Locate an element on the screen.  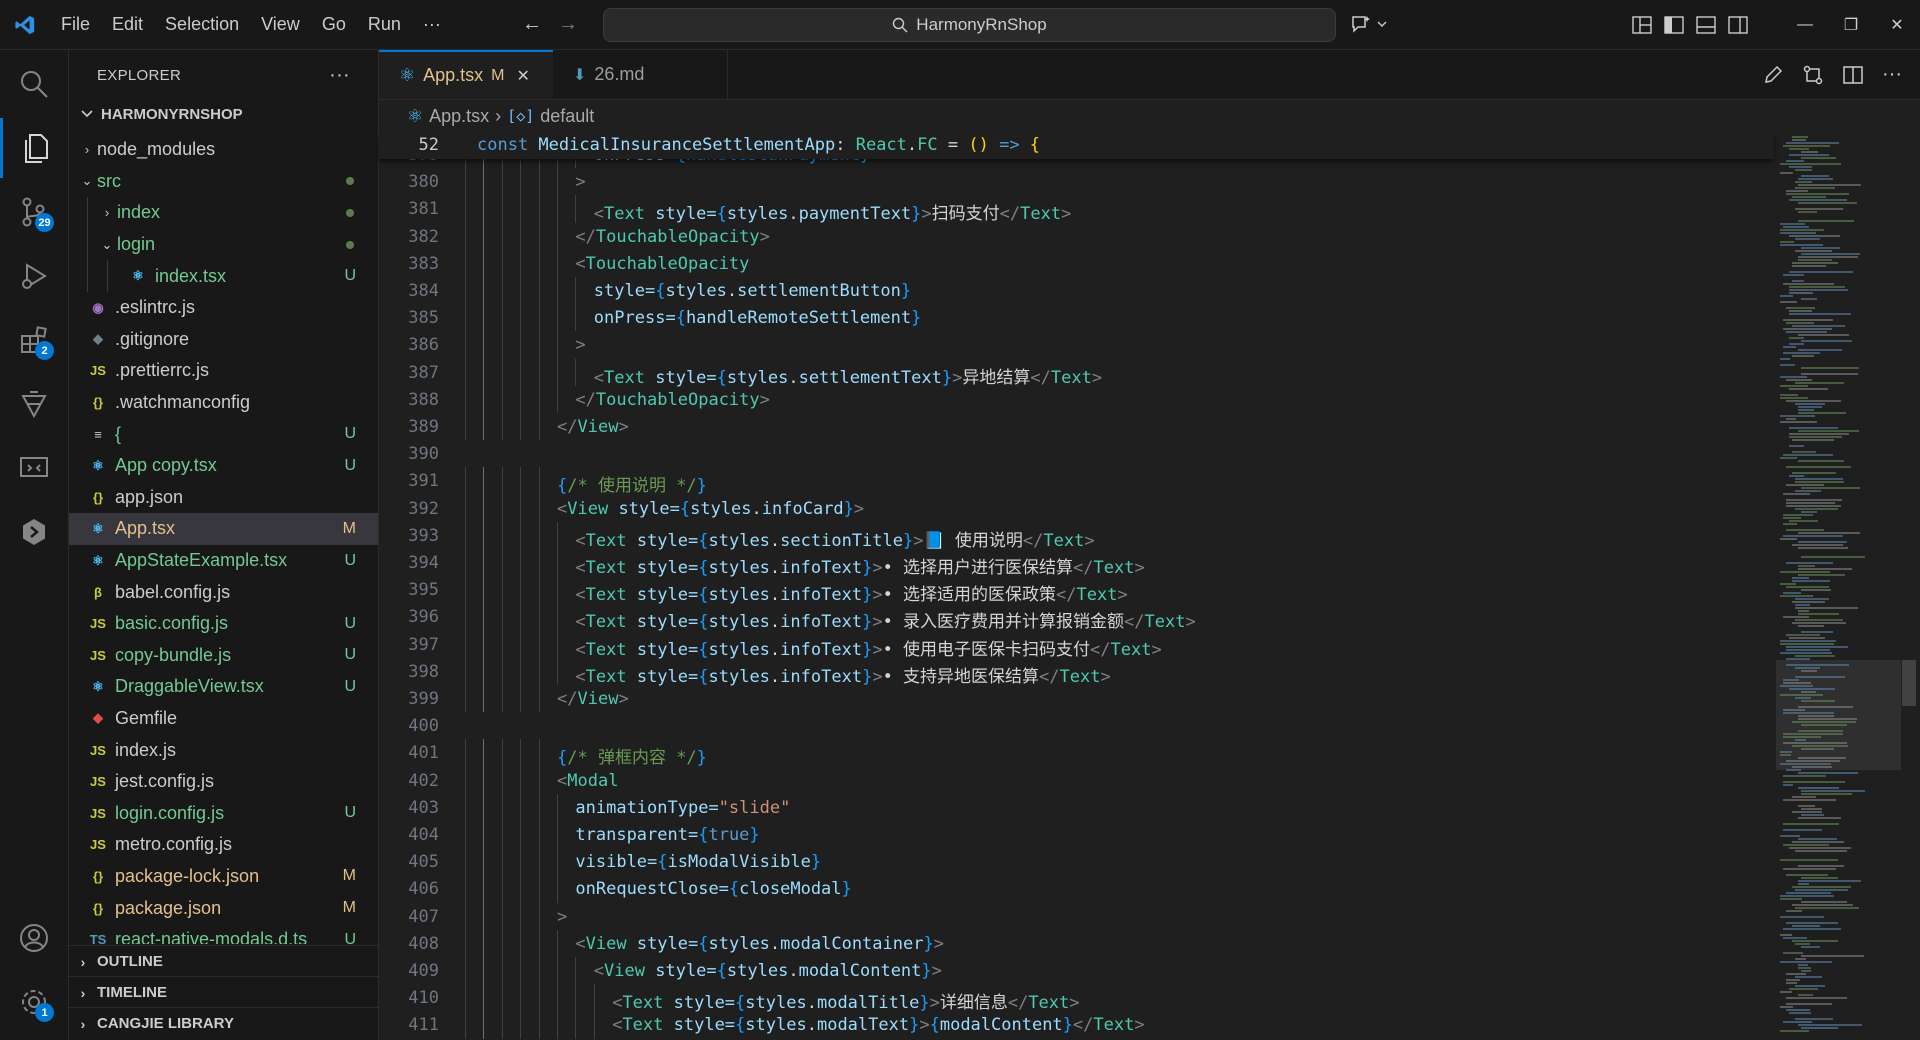
tree-file: JS jest.config.js is located at coordinates (223, 782).